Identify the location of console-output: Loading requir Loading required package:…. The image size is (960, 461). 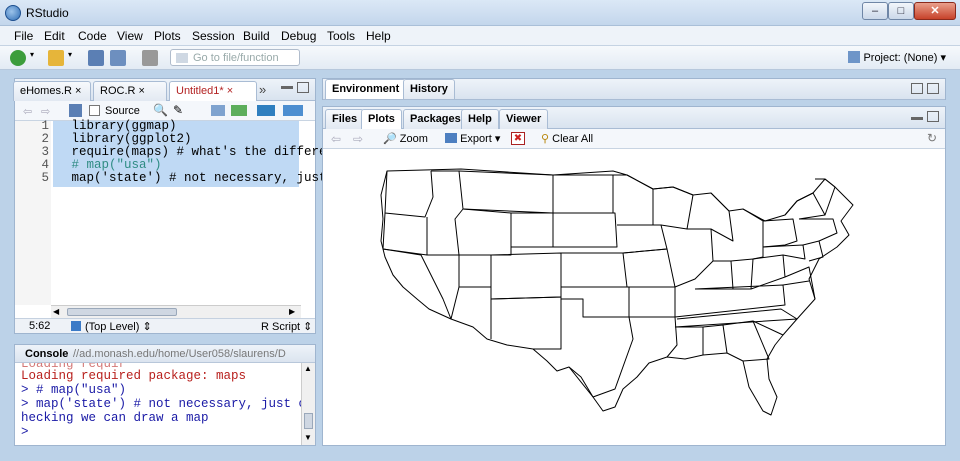
(158, 404).